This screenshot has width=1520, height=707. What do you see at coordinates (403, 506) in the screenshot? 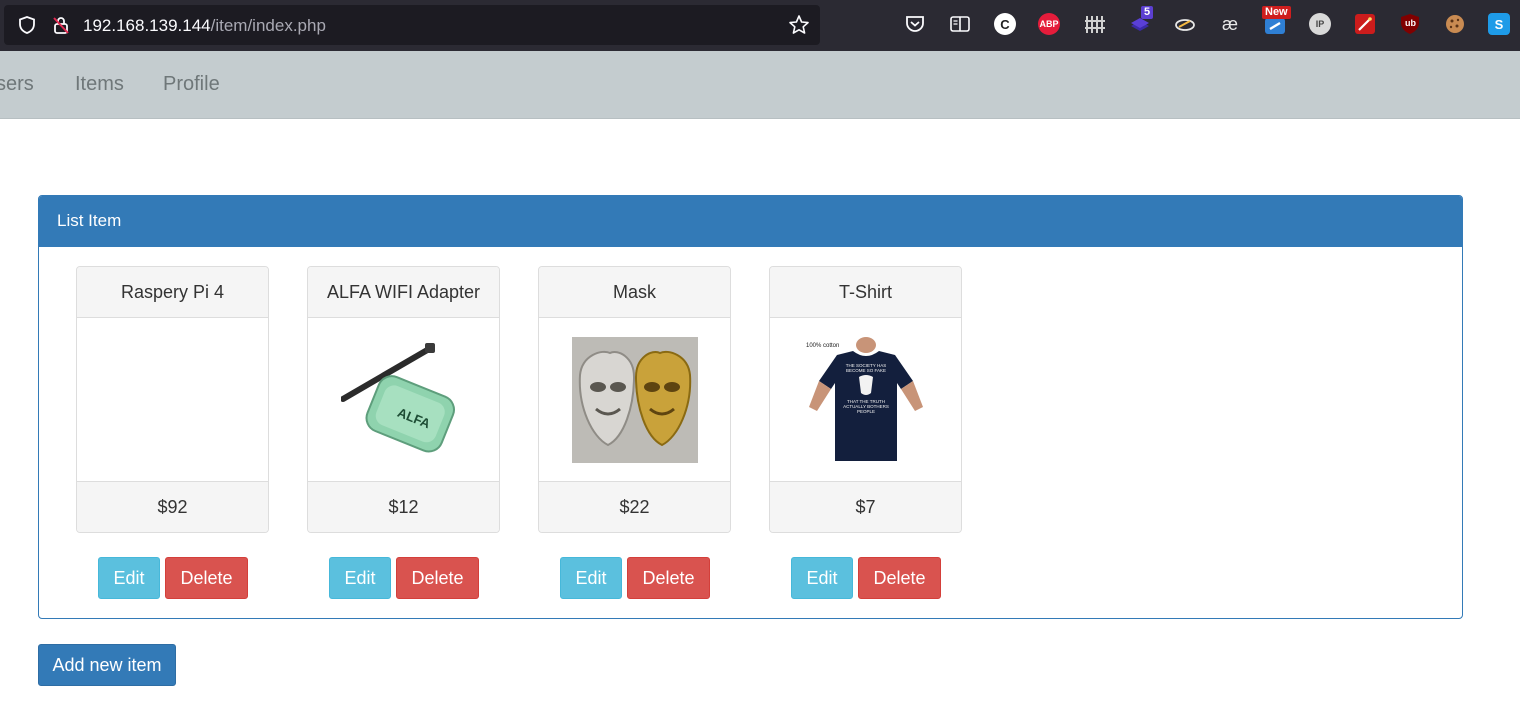
I see `item-price: $12` at bounding box center [403, 506].